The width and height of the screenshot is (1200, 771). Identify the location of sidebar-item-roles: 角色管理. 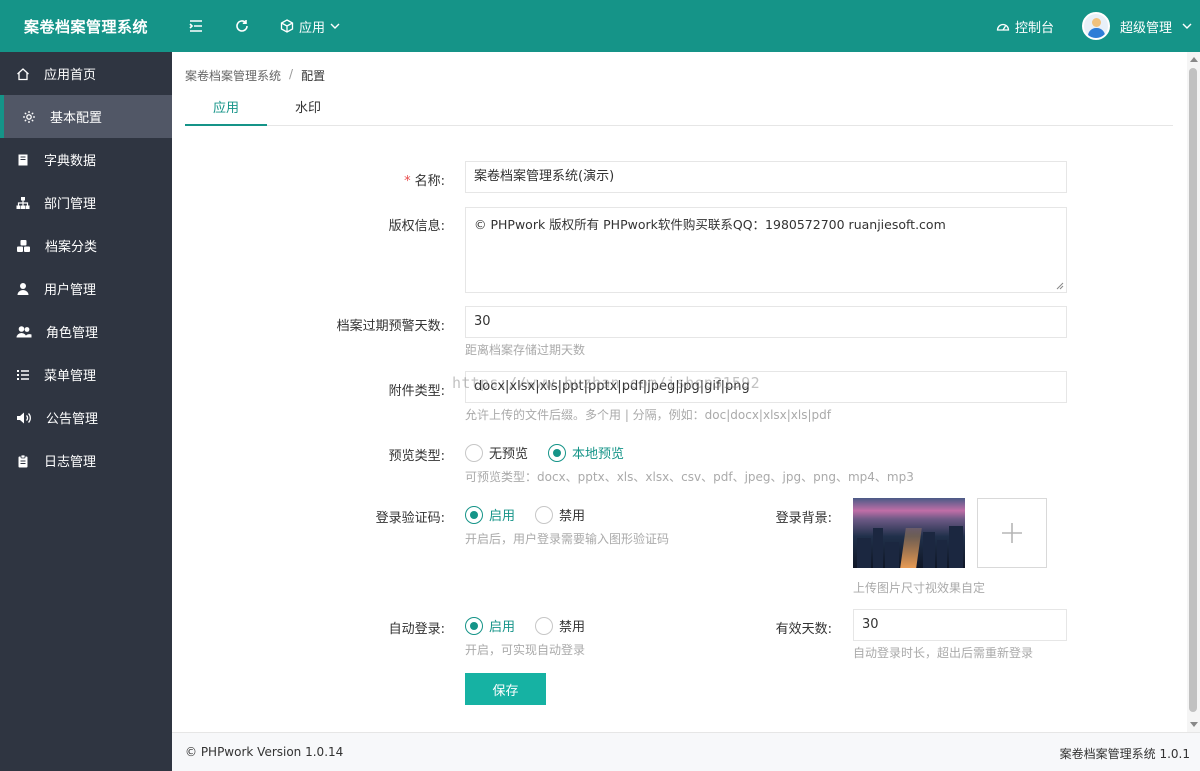
(86, 331).